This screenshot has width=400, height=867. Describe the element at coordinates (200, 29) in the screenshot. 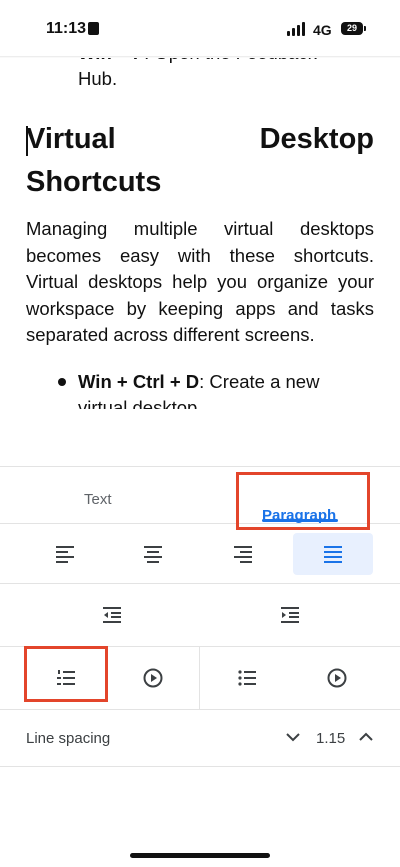

I see `status-bar: 11:13 4G 29` at that location.